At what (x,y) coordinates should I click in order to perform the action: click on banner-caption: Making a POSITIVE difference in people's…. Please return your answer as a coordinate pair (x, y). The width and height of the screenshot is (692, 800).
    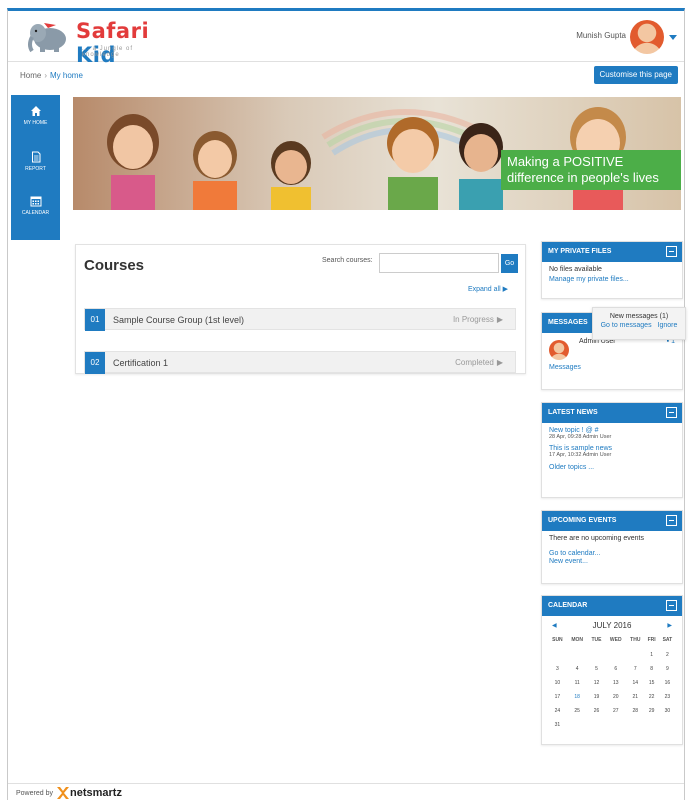
    Looking at the image, I should click on (591, 170).